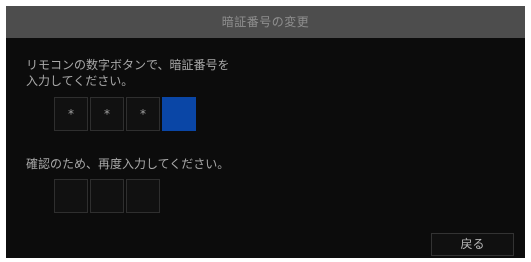  What do you see at coordinates (125, 114) in the screenshot?
I see `pin-entry-fields: * * *` at bounding box center [125, 114].